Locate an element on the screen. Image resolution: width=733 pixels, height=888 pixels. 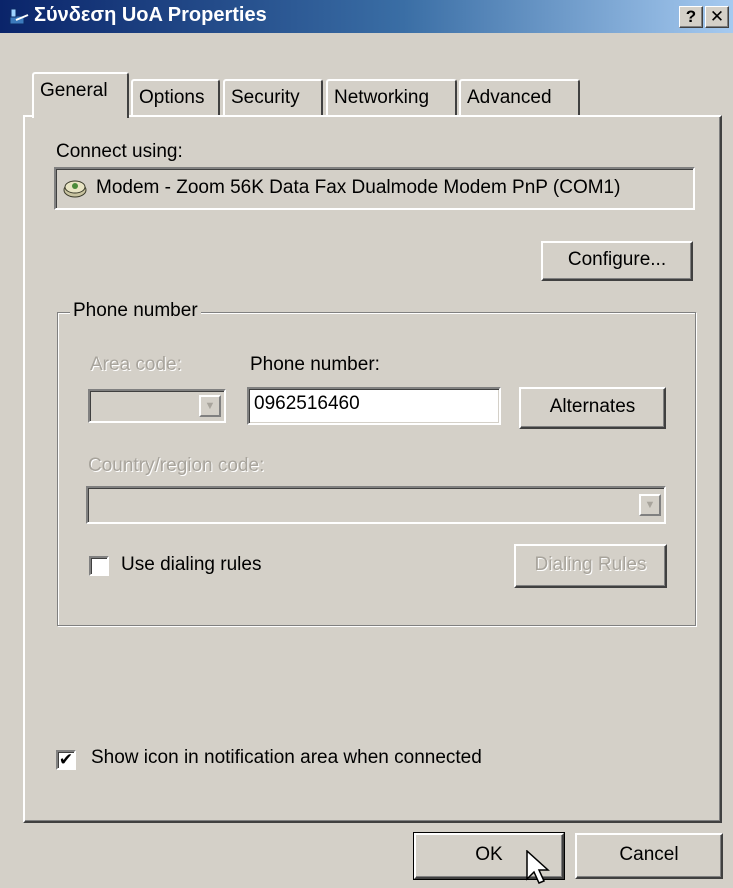
area-code-label: Area code: is located at coordinates (136, 364).